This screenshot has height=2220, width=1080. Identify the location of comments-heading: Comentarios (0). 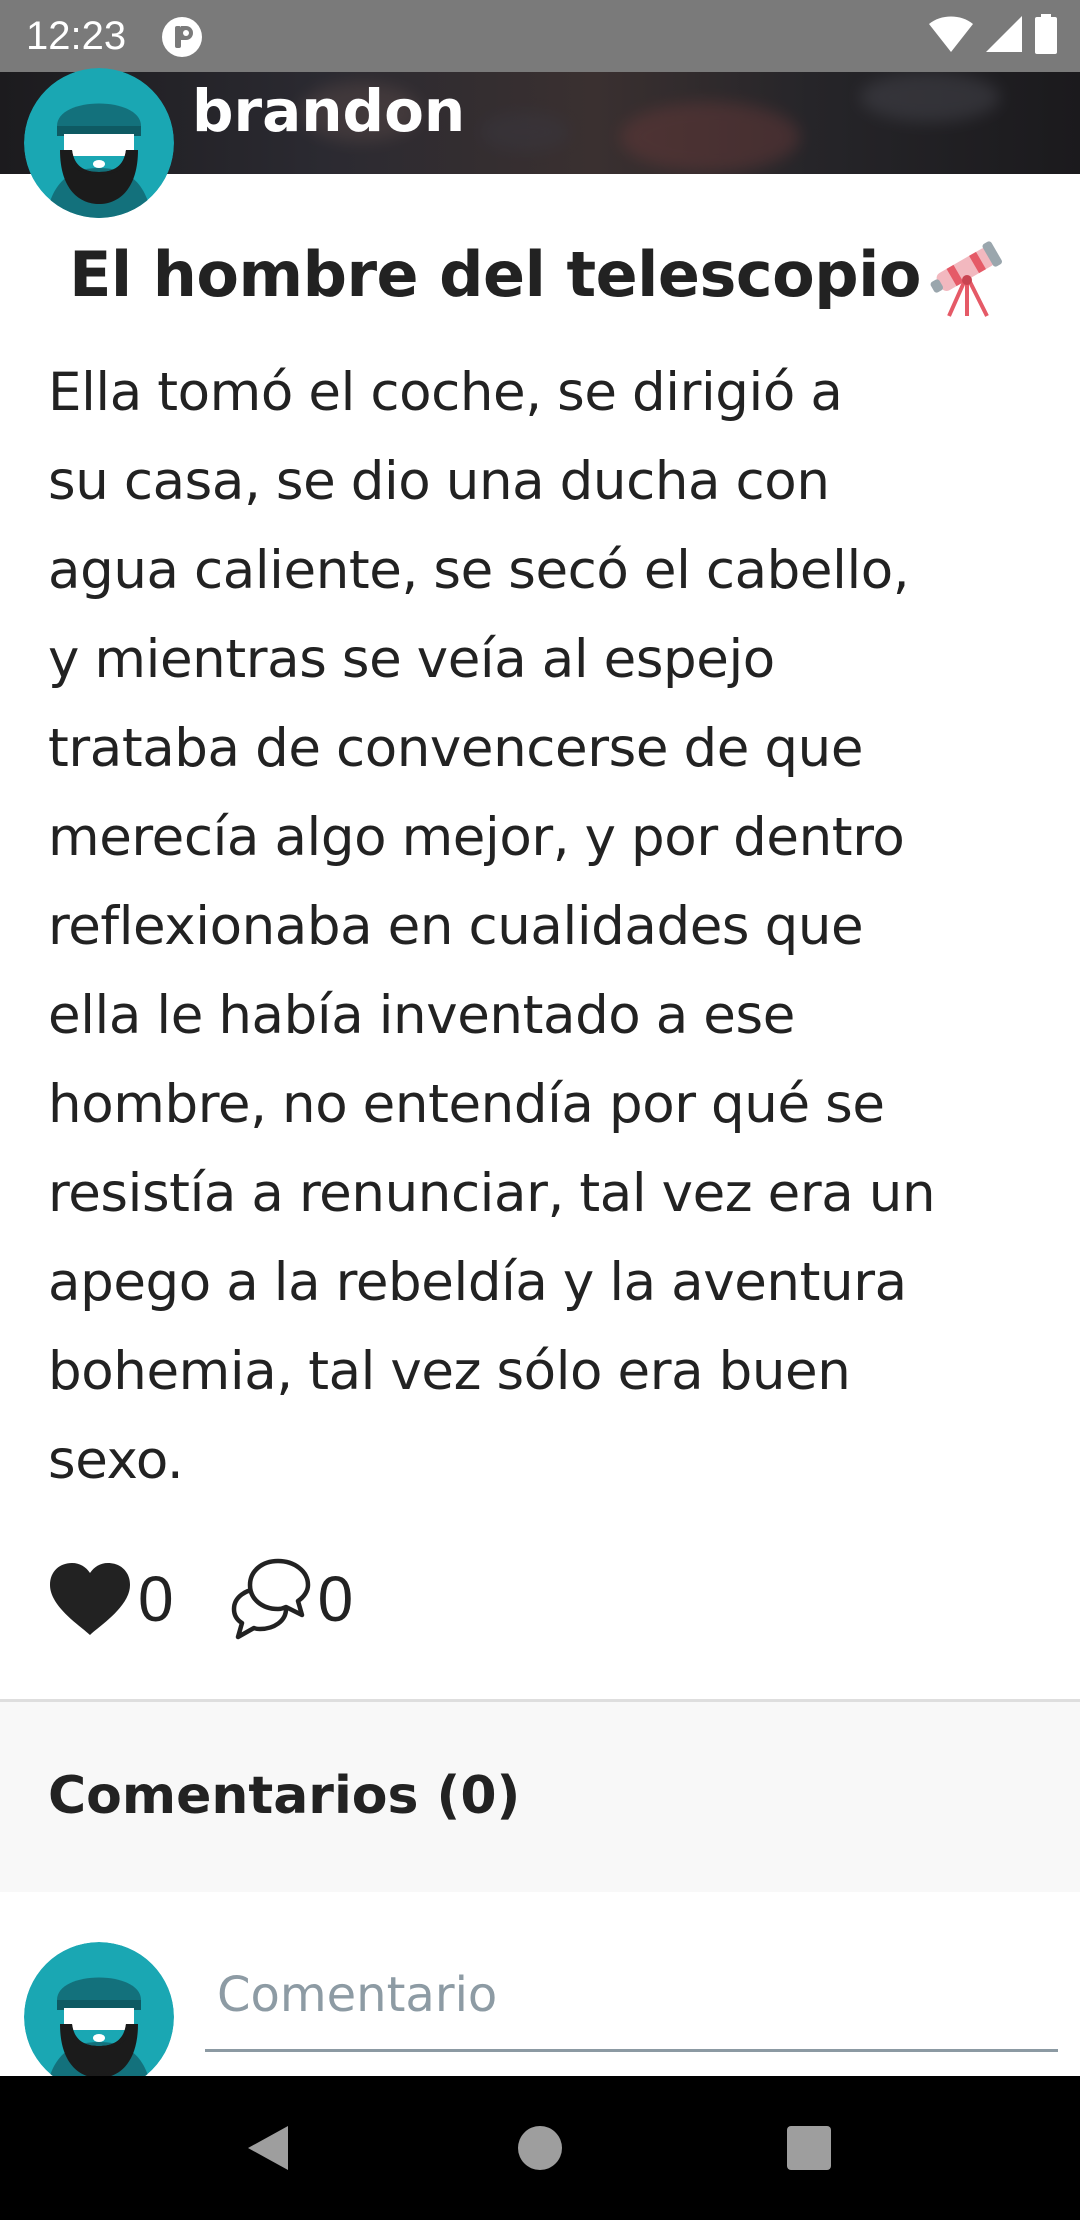
(284, 1796).